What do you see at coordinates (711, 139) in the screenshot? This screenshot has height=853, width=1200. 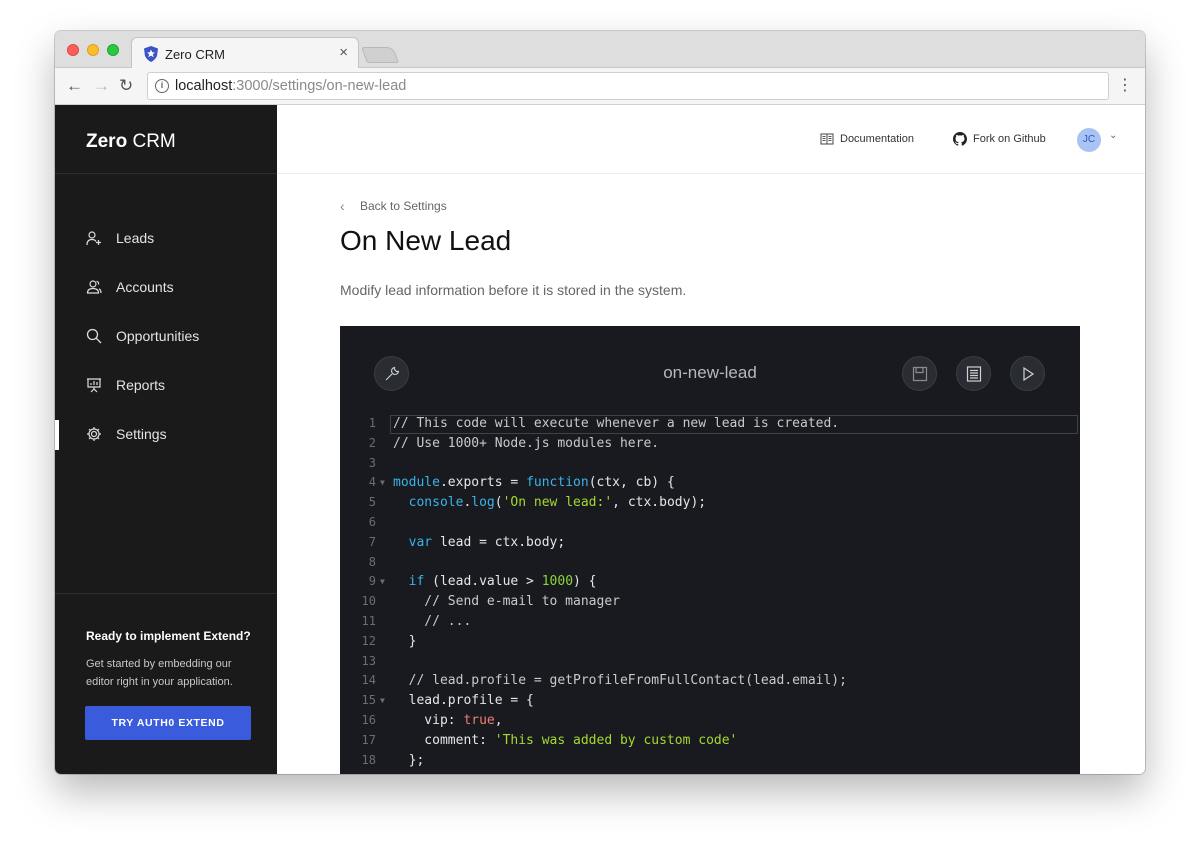 I see `top-bar: Documentation Fork on Github JC ⌄` at bounding box center [711, 139].